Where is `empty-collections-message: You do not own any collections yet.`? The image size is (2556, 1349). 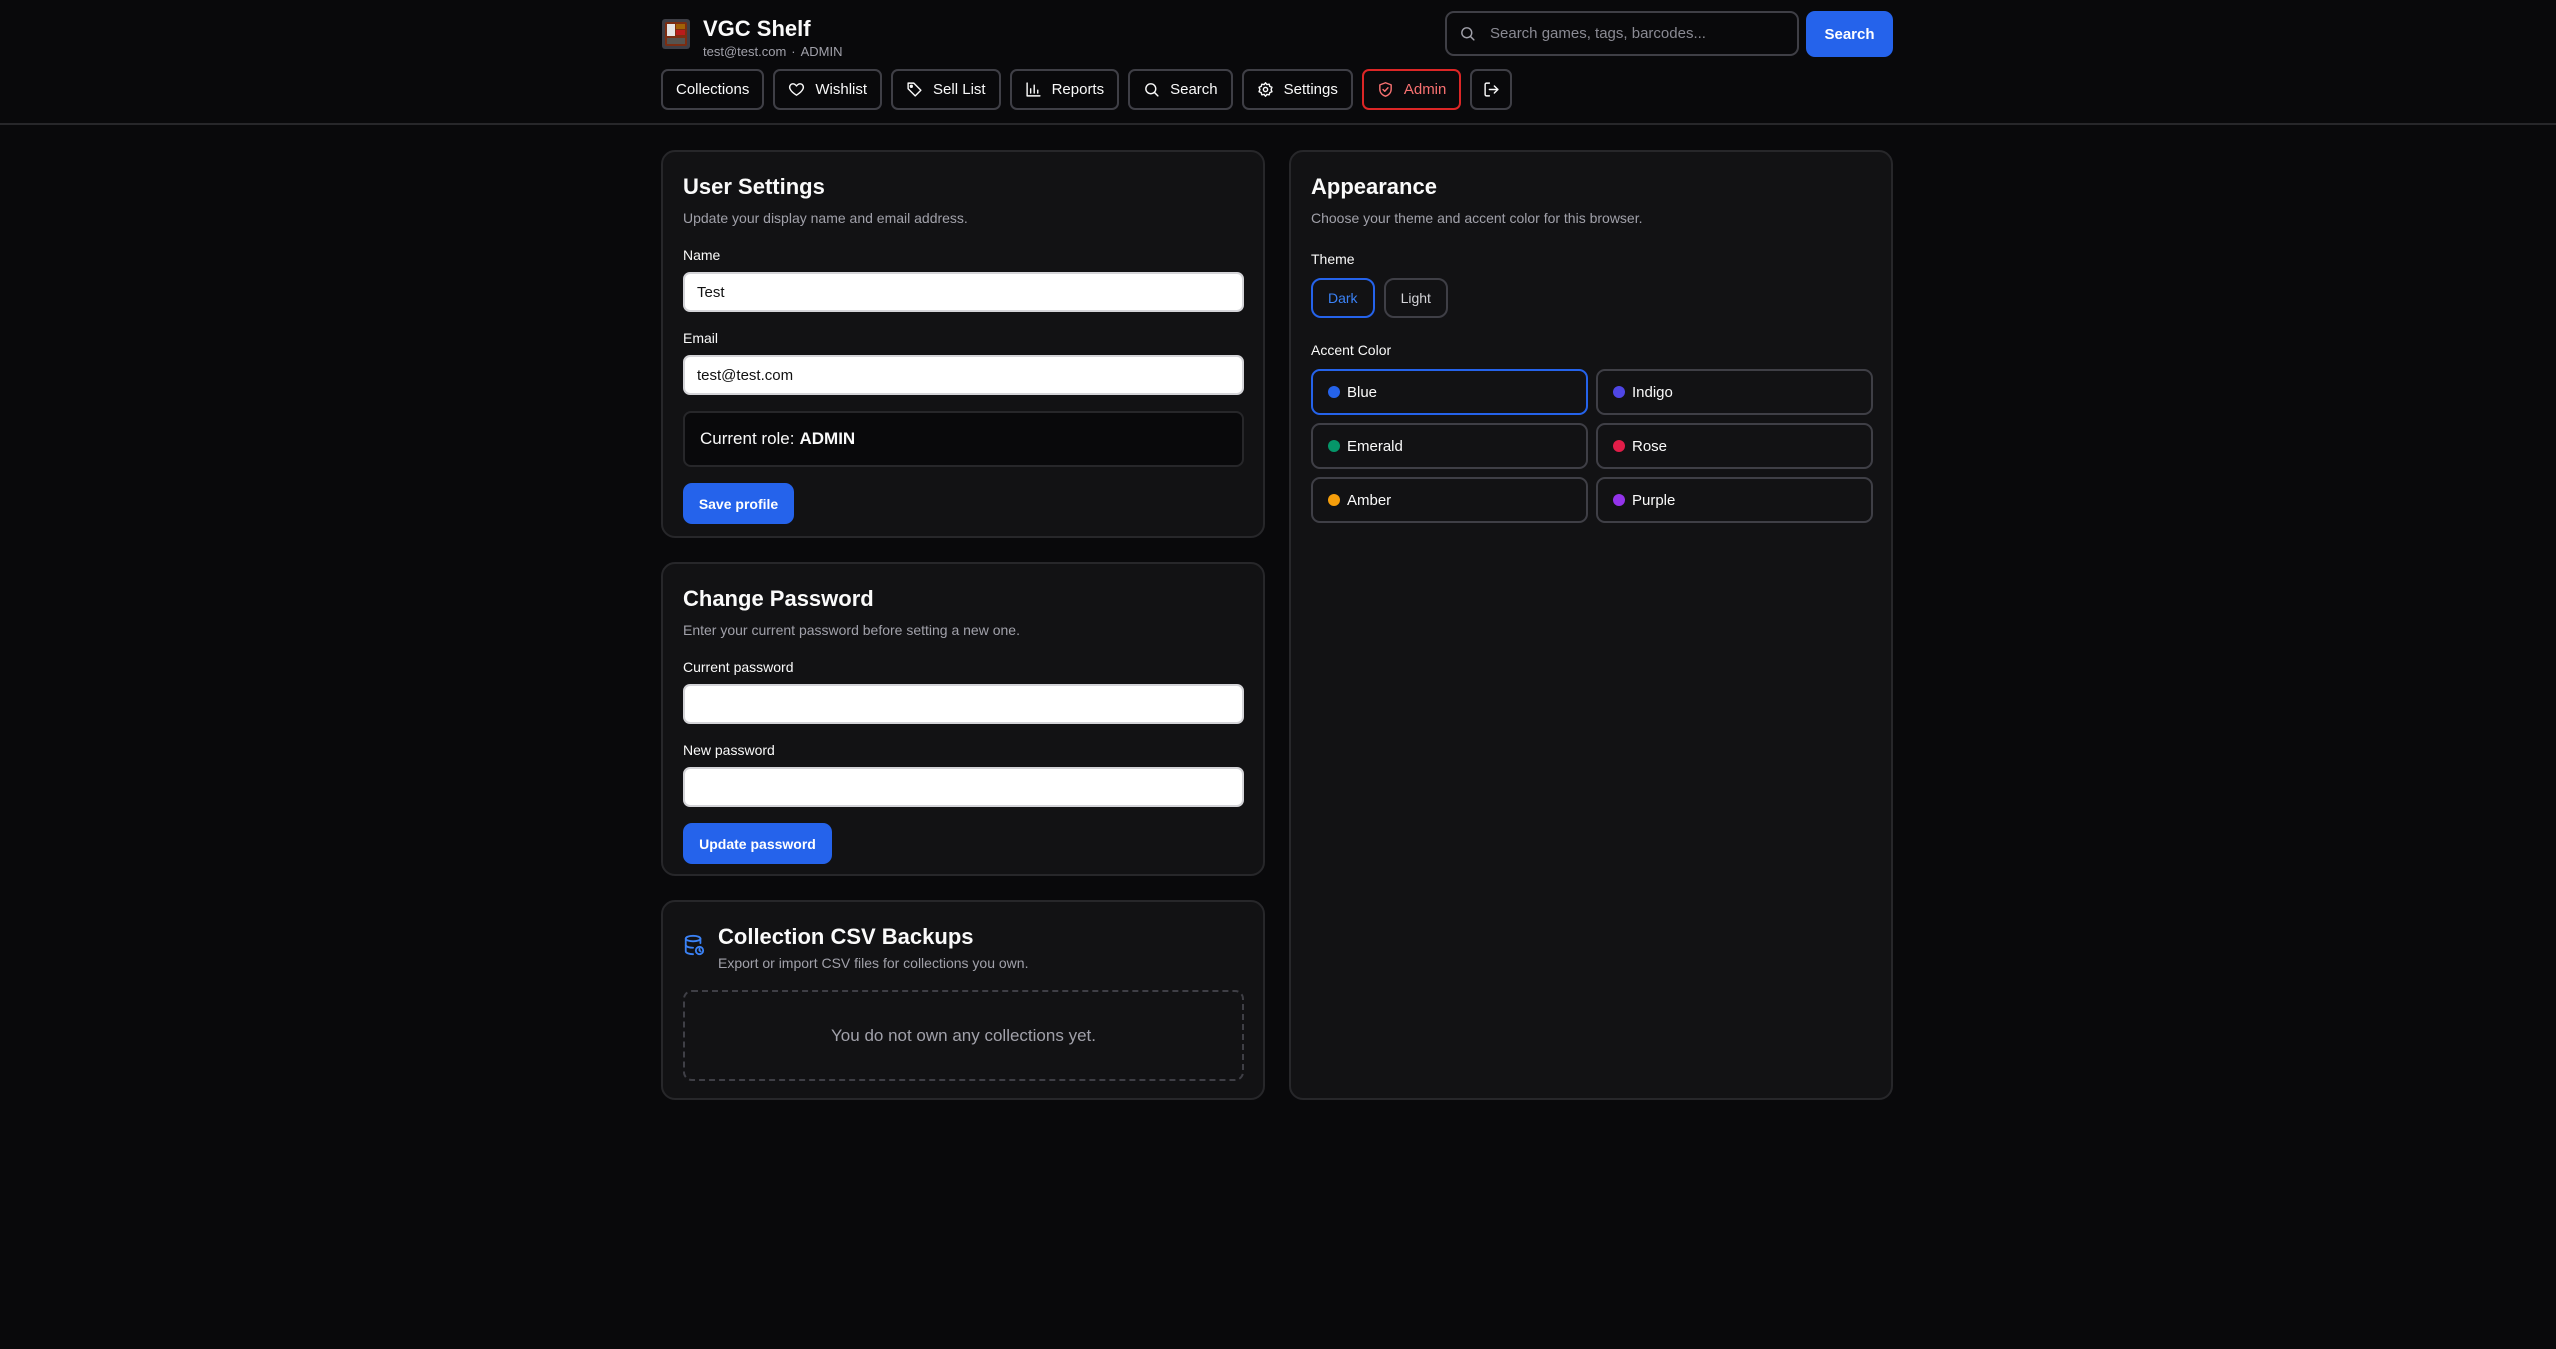
empty-collections-message: You do not own any collections yet. is located at coordinates (963, 1035).